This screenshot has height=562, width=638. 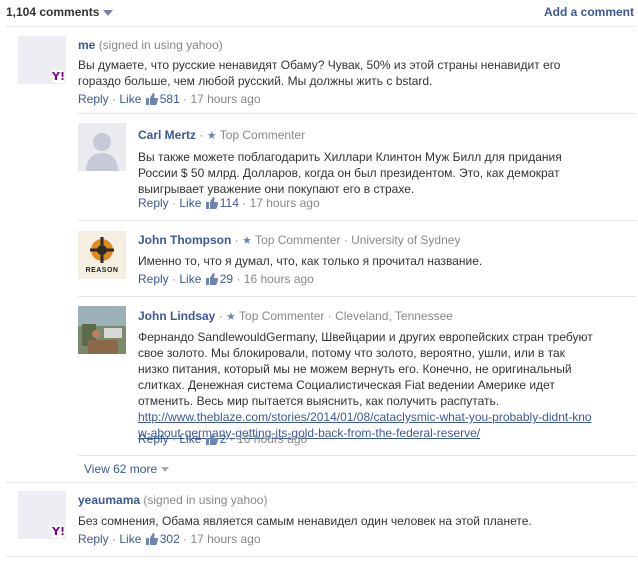 I want to click on comment-actions: Reply · Like 581 · 17 hours ago, so click(x=169, y=99).